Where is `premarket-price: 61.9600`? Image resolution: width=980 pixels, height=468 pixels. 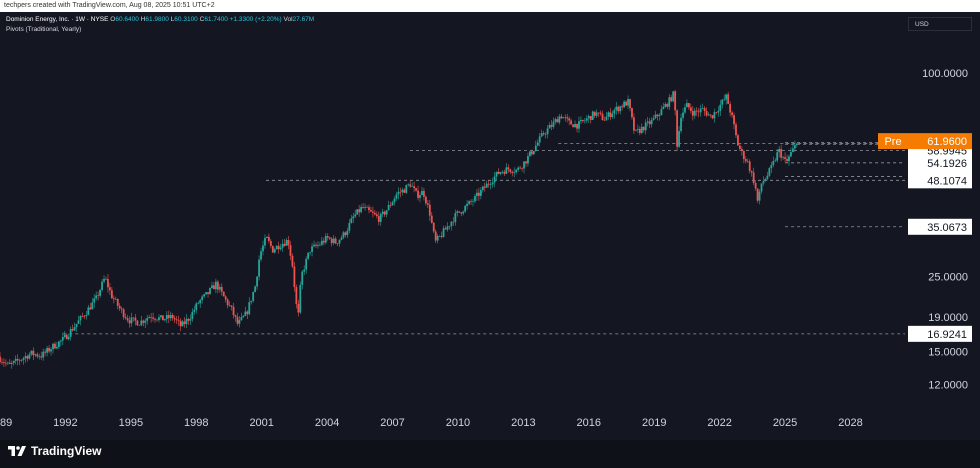
premarket-price: 61.9600 is located at coordinates (947, 142).